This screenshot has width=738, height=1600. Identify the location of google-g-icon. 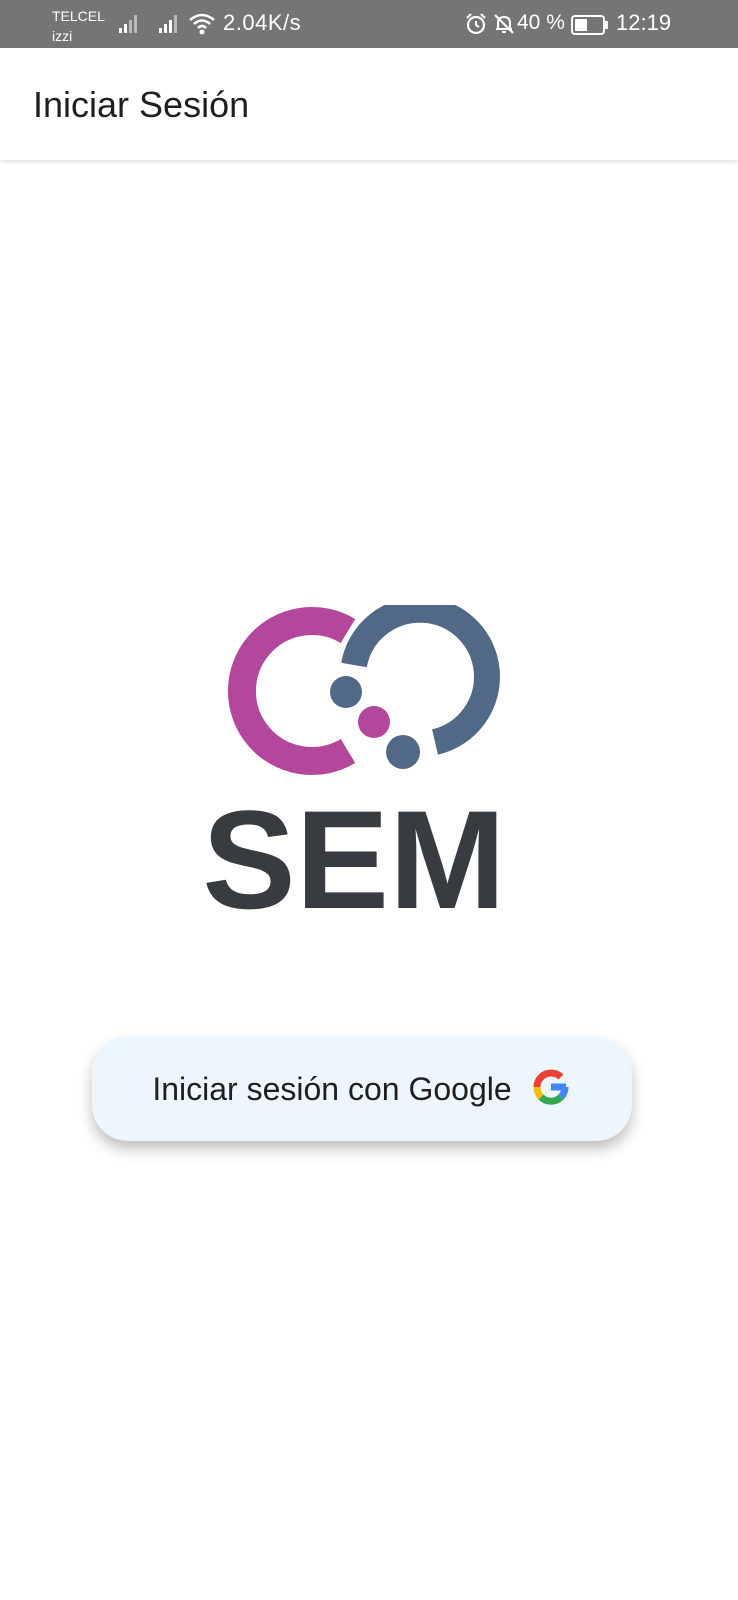
(551, 1089).